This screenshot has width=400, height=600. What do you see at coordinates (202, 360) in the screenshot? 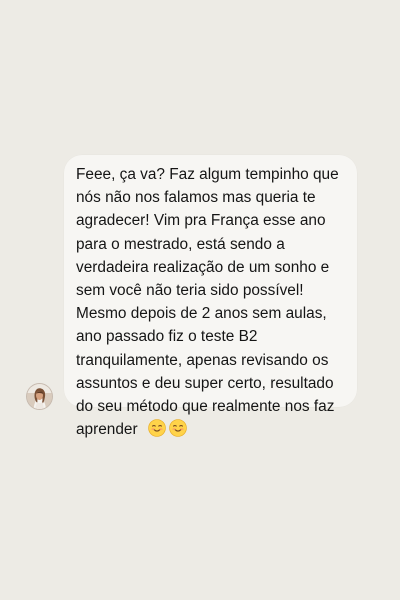
I see `message-line-9: tranquilamente, apenas revisando os` at bounding box center [202, 360].